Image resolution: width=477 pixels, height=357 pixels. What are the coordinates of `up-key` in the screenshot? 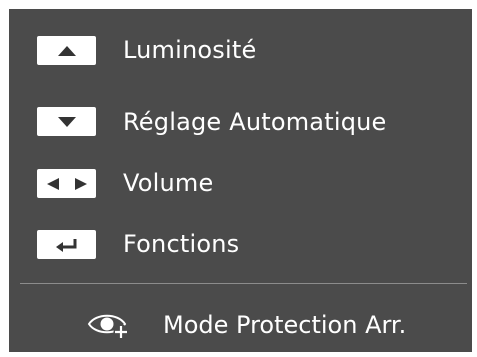 It's located at (66, 50).